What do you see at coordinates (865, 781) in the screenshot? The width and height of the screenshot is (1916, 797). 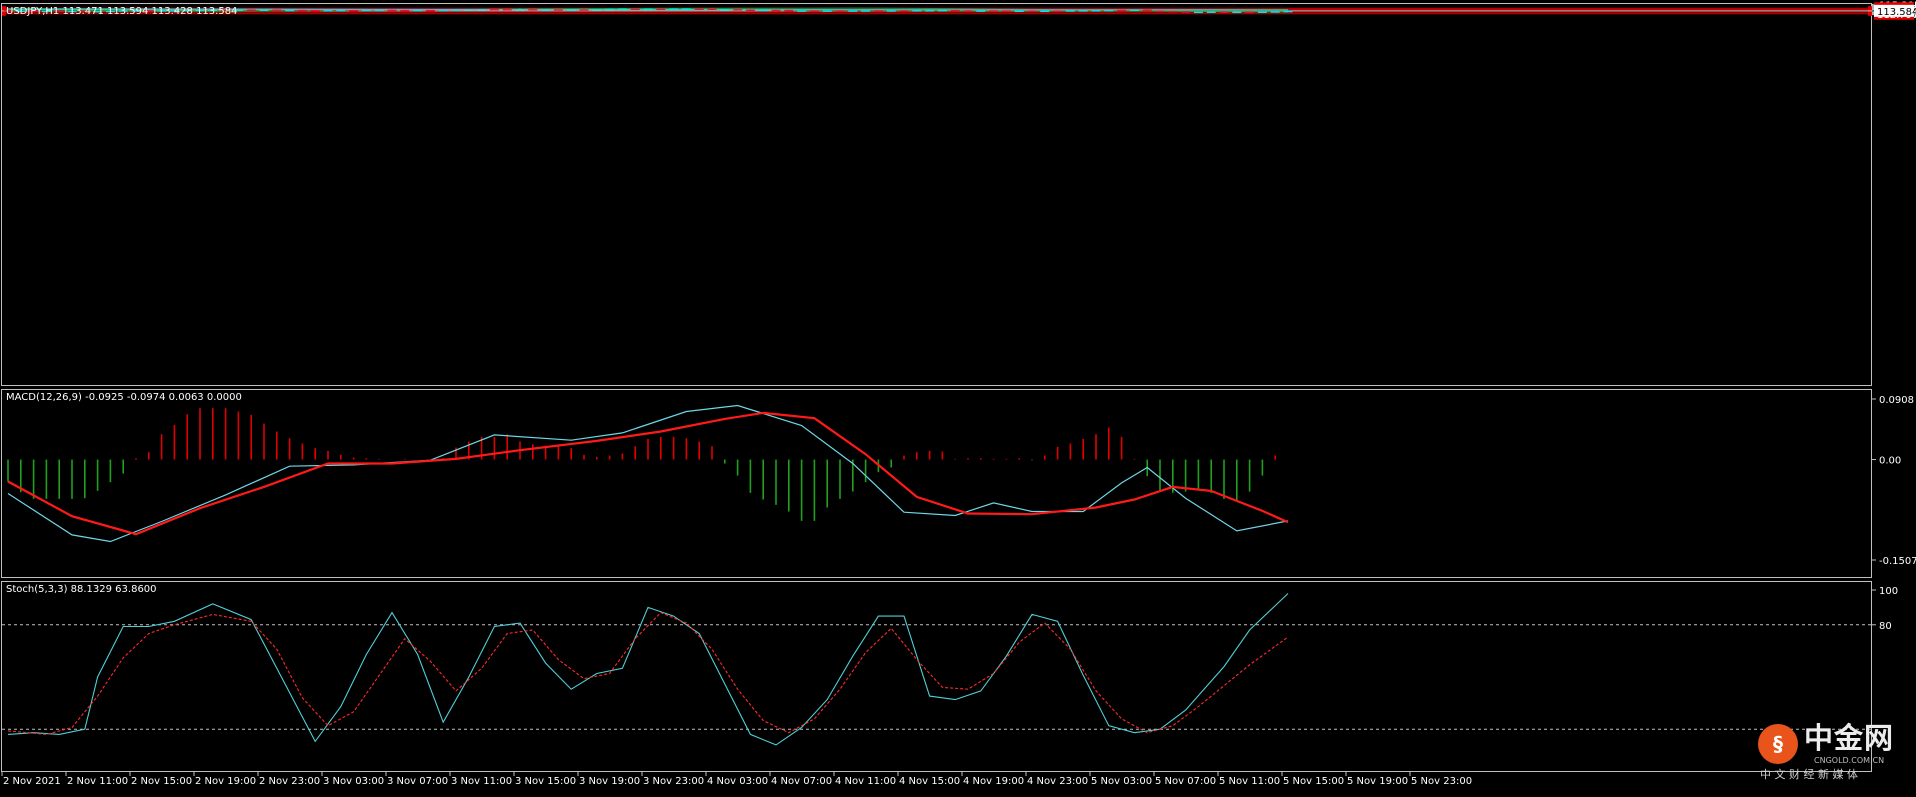 I see `time-axis-label: 4 Nov 11:00` at bounding box center [865, 781].